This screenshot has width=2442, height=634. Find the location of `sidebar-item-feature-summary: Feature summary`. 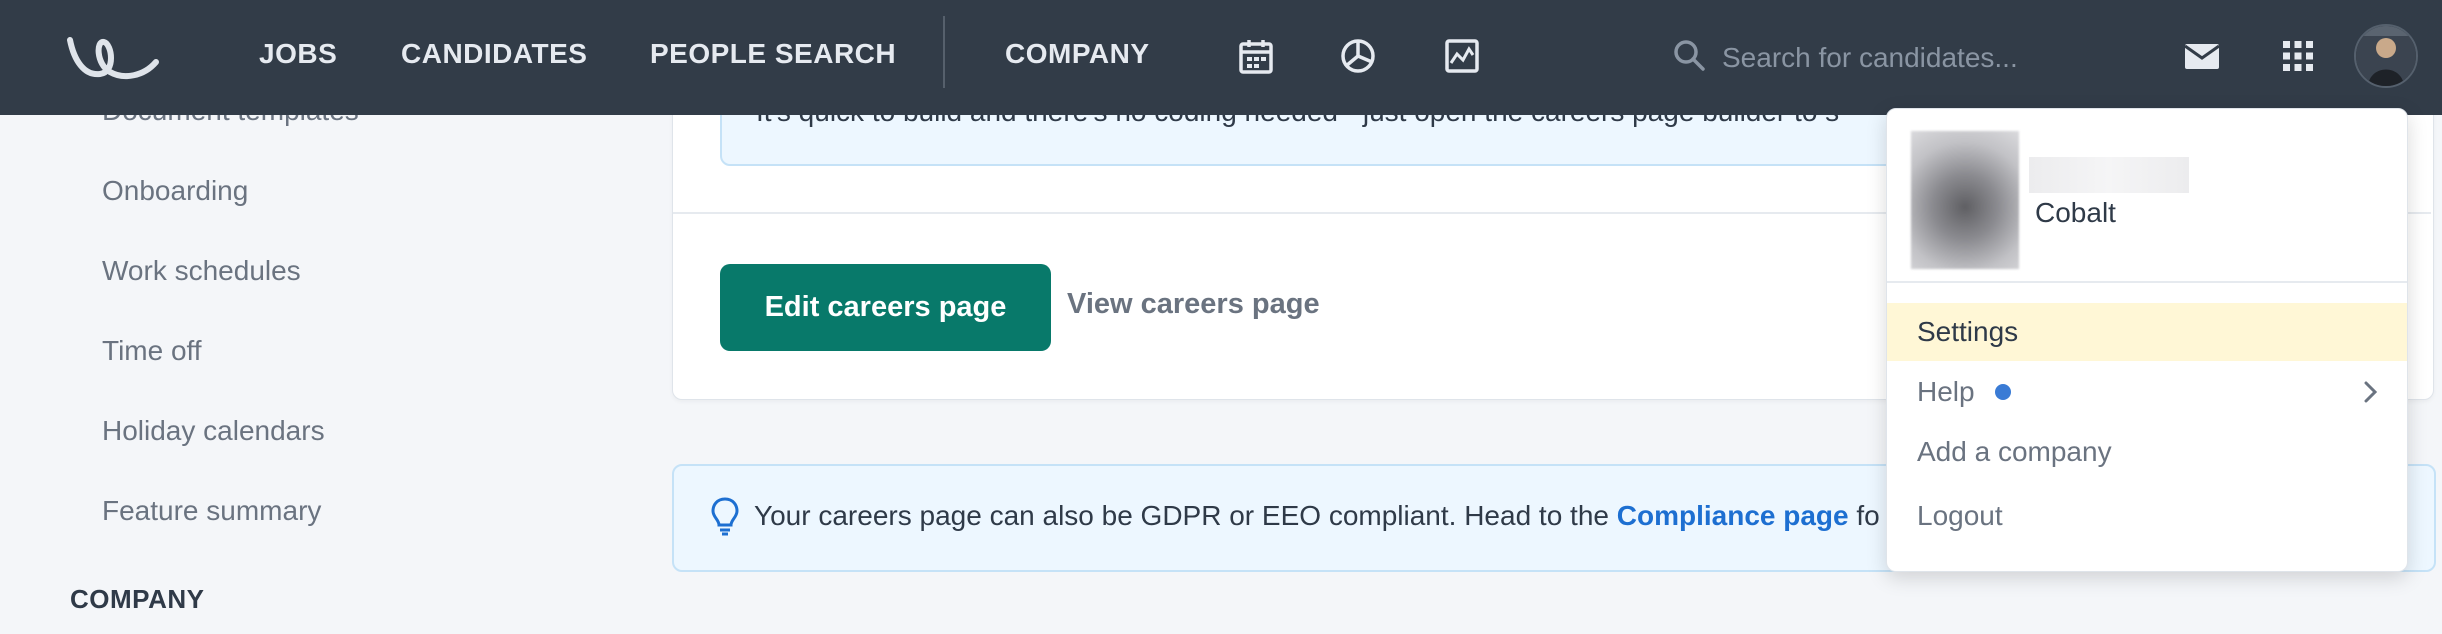

sidebar-item-feature-summary: Feature summary is located at coordinates (211, 511).